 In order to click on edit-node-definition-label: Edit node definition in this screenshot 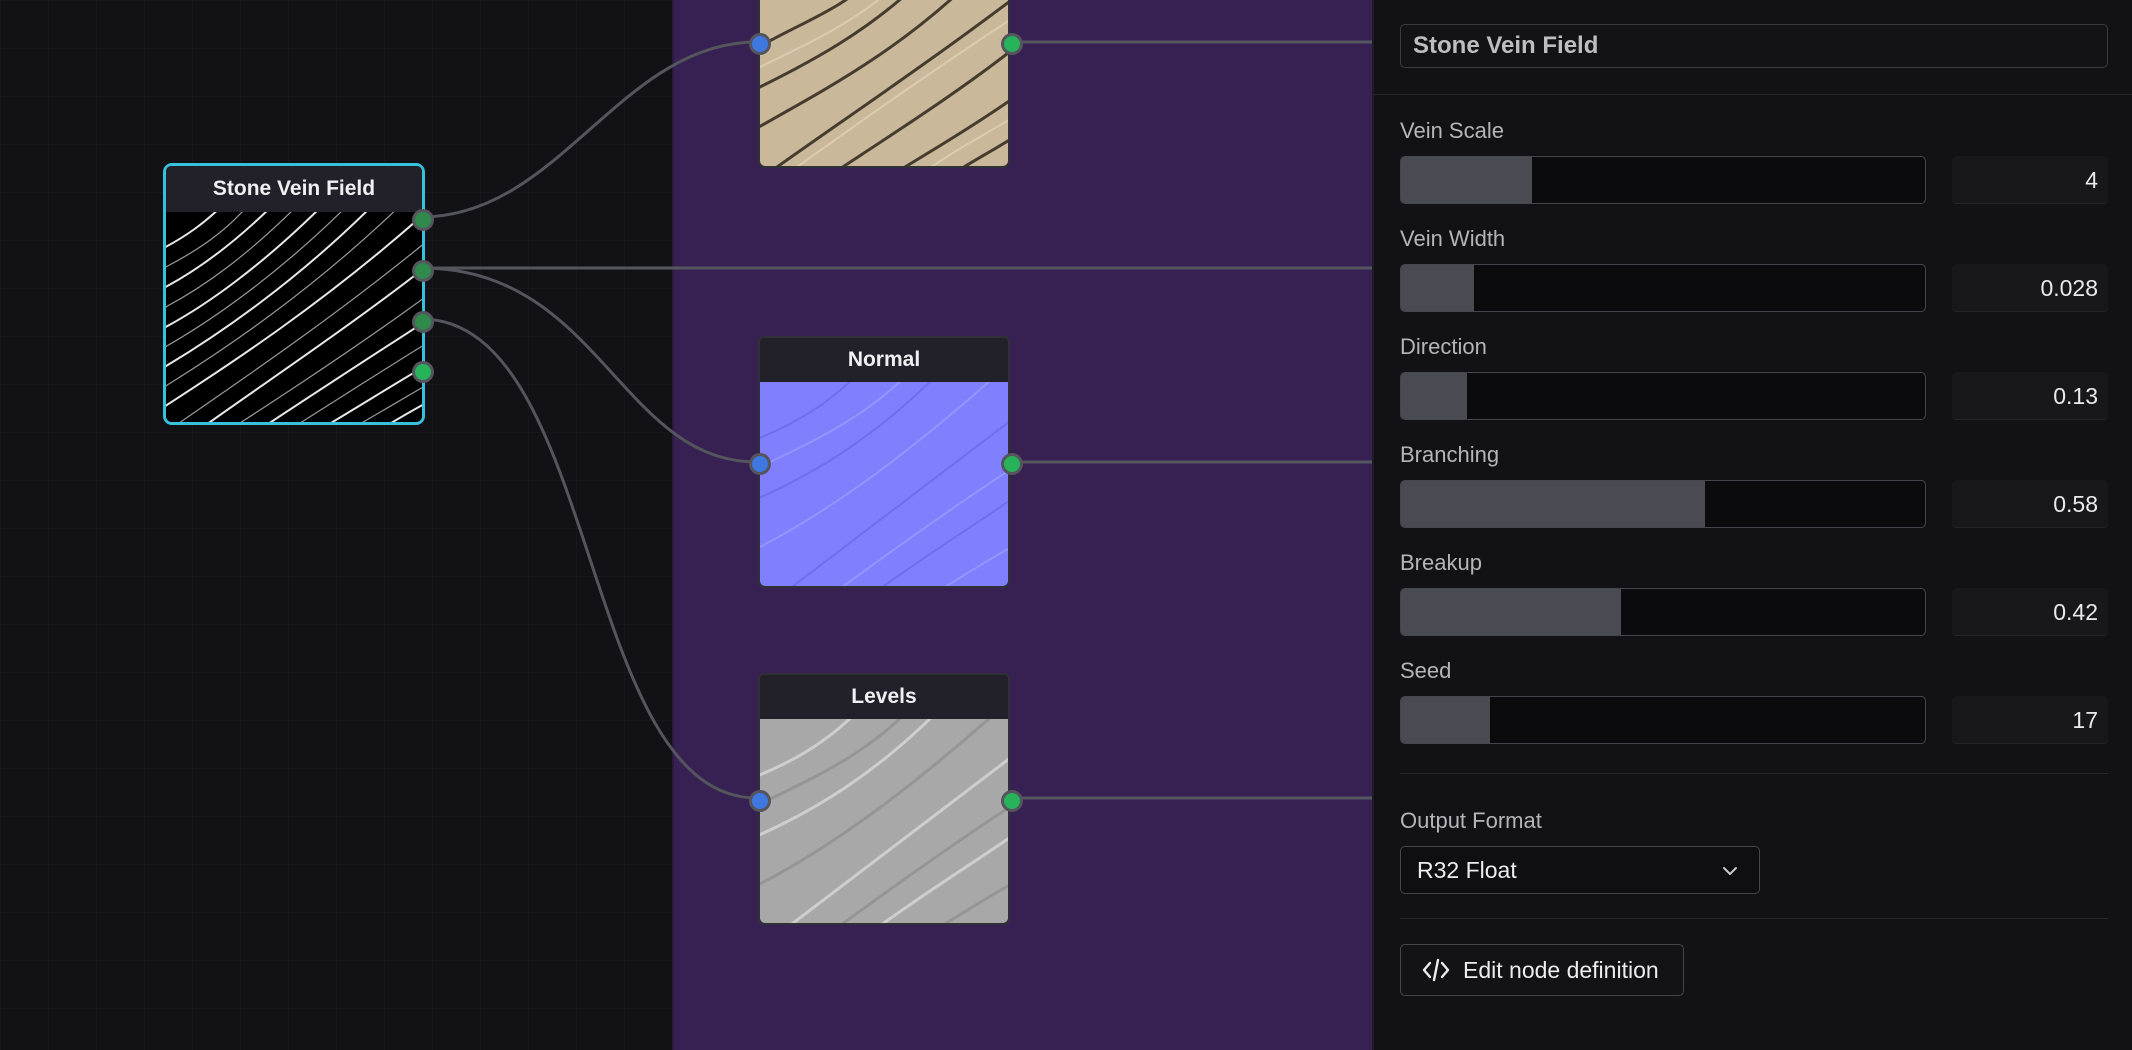, I will do `click(1561, 969)`.